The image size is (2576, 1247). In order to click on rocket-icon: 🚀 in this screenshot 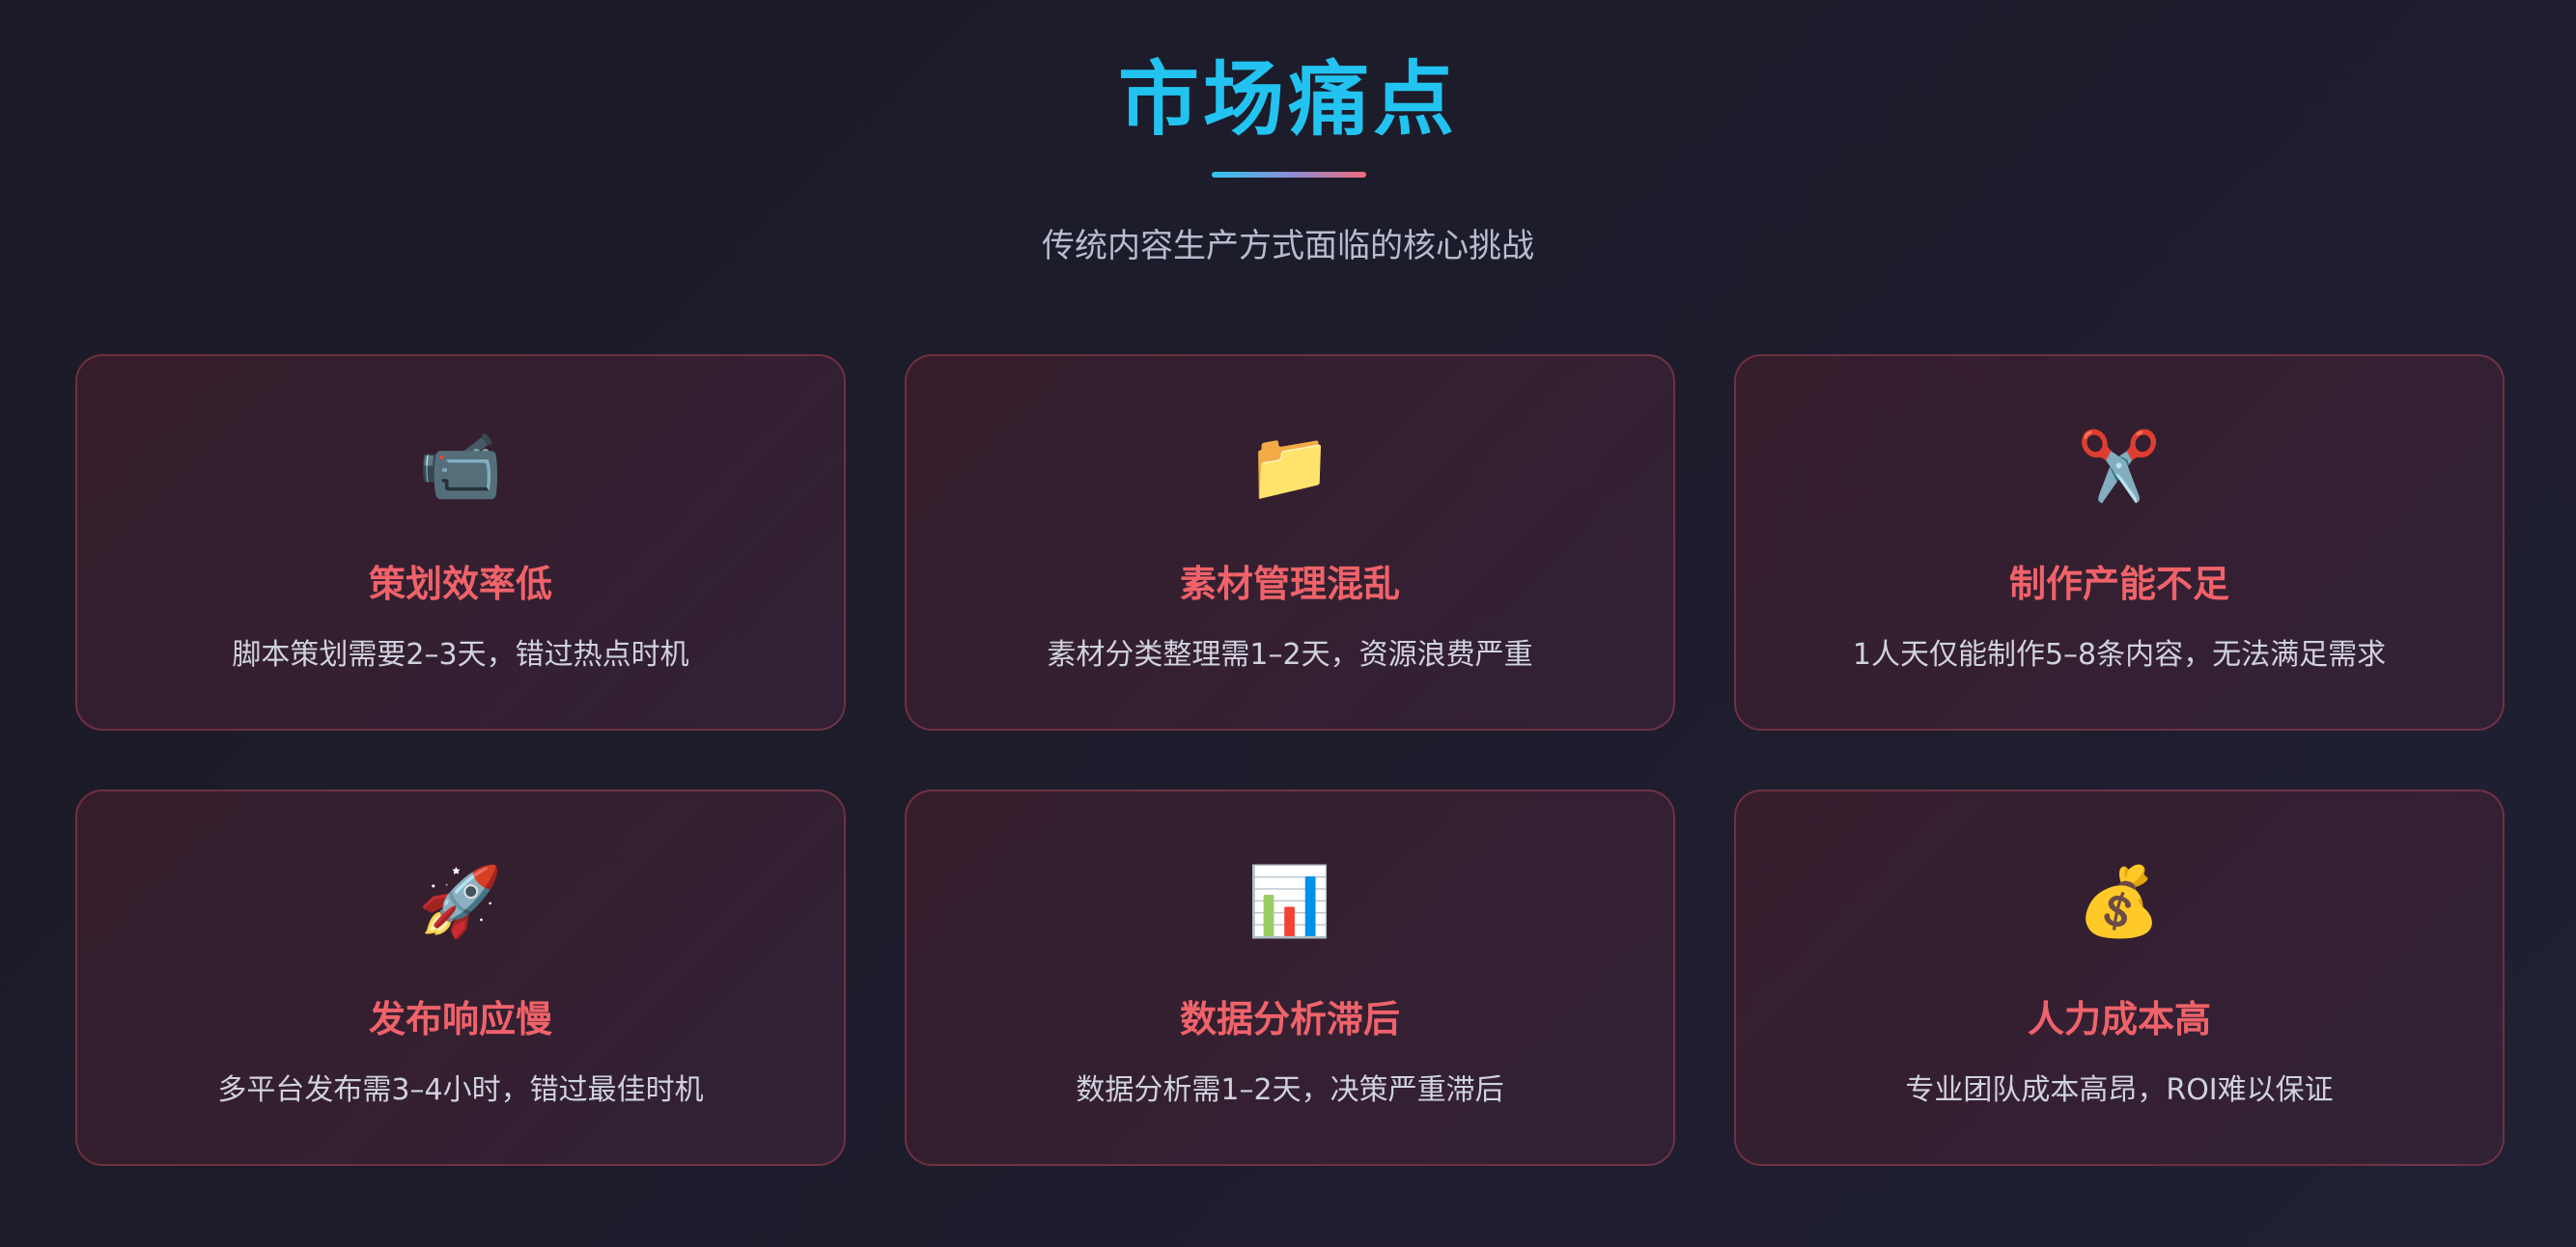, I will do `click(461, 901)`.